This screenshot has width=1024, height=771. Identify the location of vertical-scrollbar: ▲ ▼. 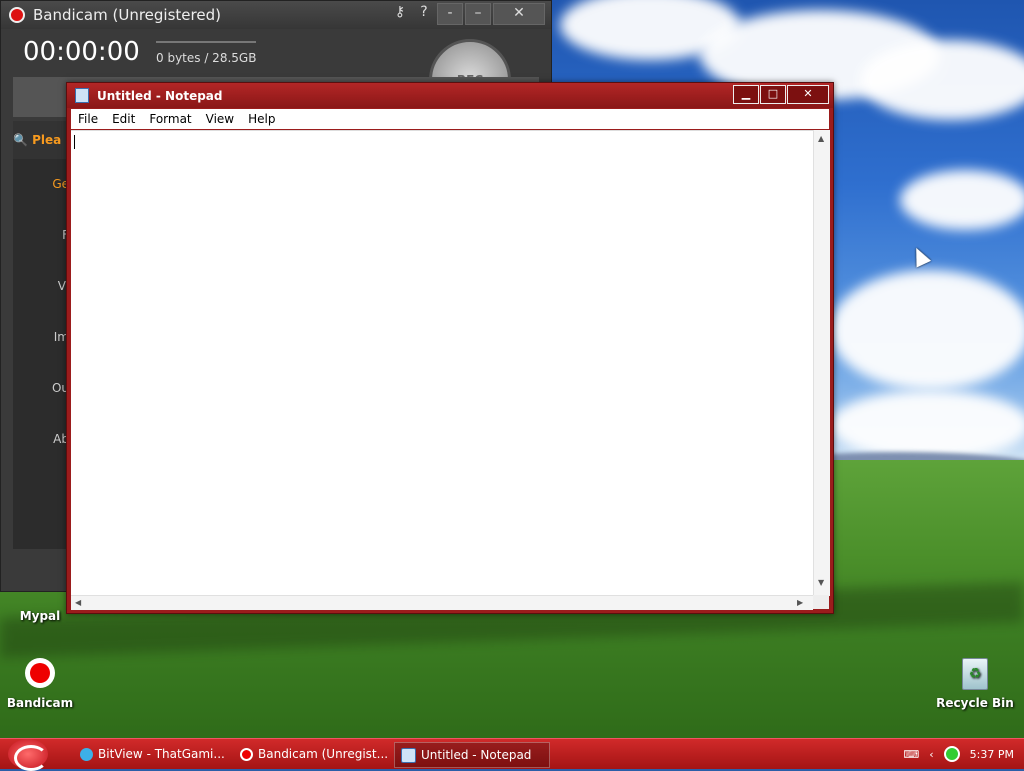
(821, 363).